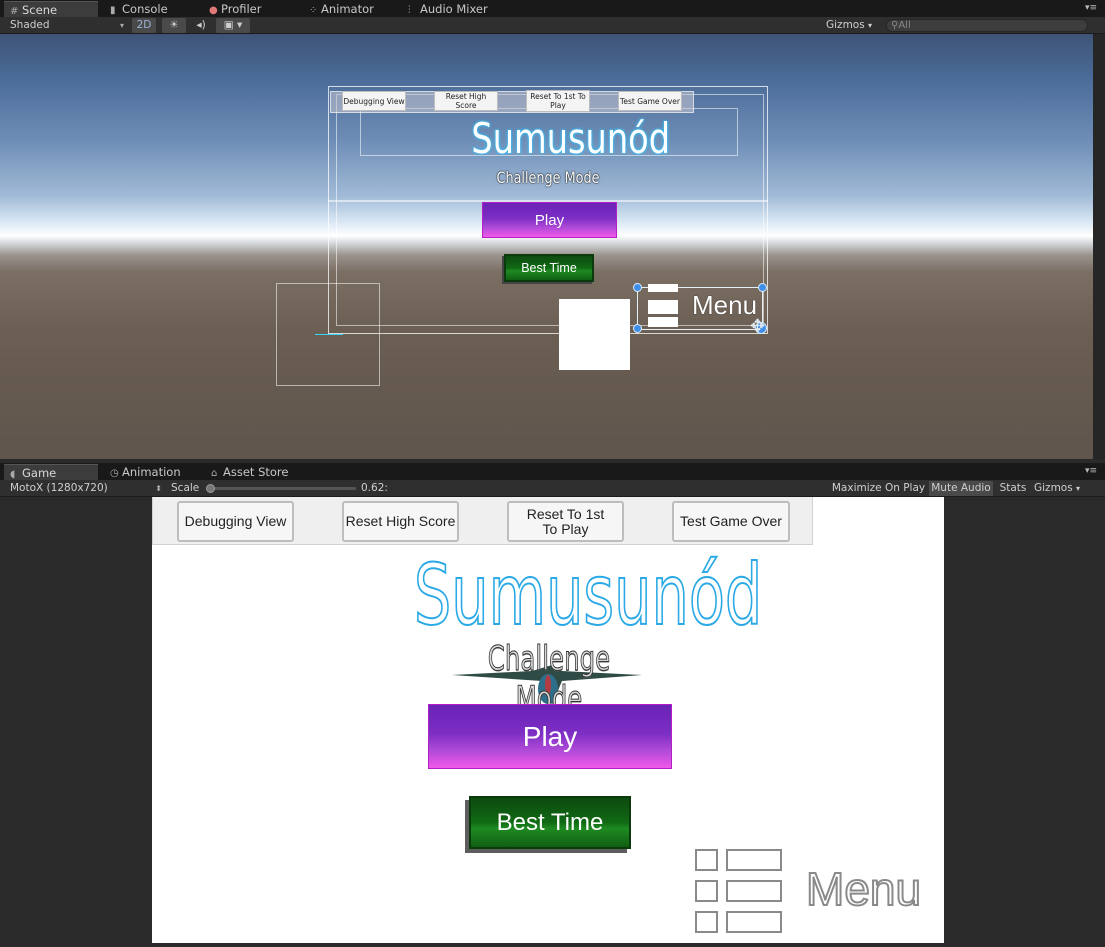 The width and height of the screenshot is (1105, 947). What do you see at coordinates (731, 521) in the screenshot?
I see `test-game-over-button: Test Game Over` at bounding box center [731, 521].